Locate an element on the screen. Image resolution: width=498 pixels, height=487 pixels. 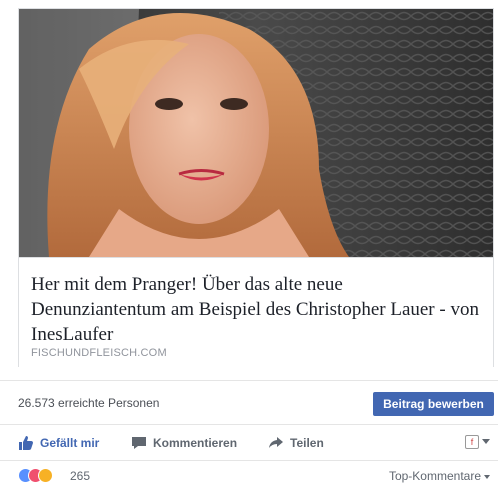
reactions-summary-bar: 265 Top-Kommentare is located at coordinates (249, 473).